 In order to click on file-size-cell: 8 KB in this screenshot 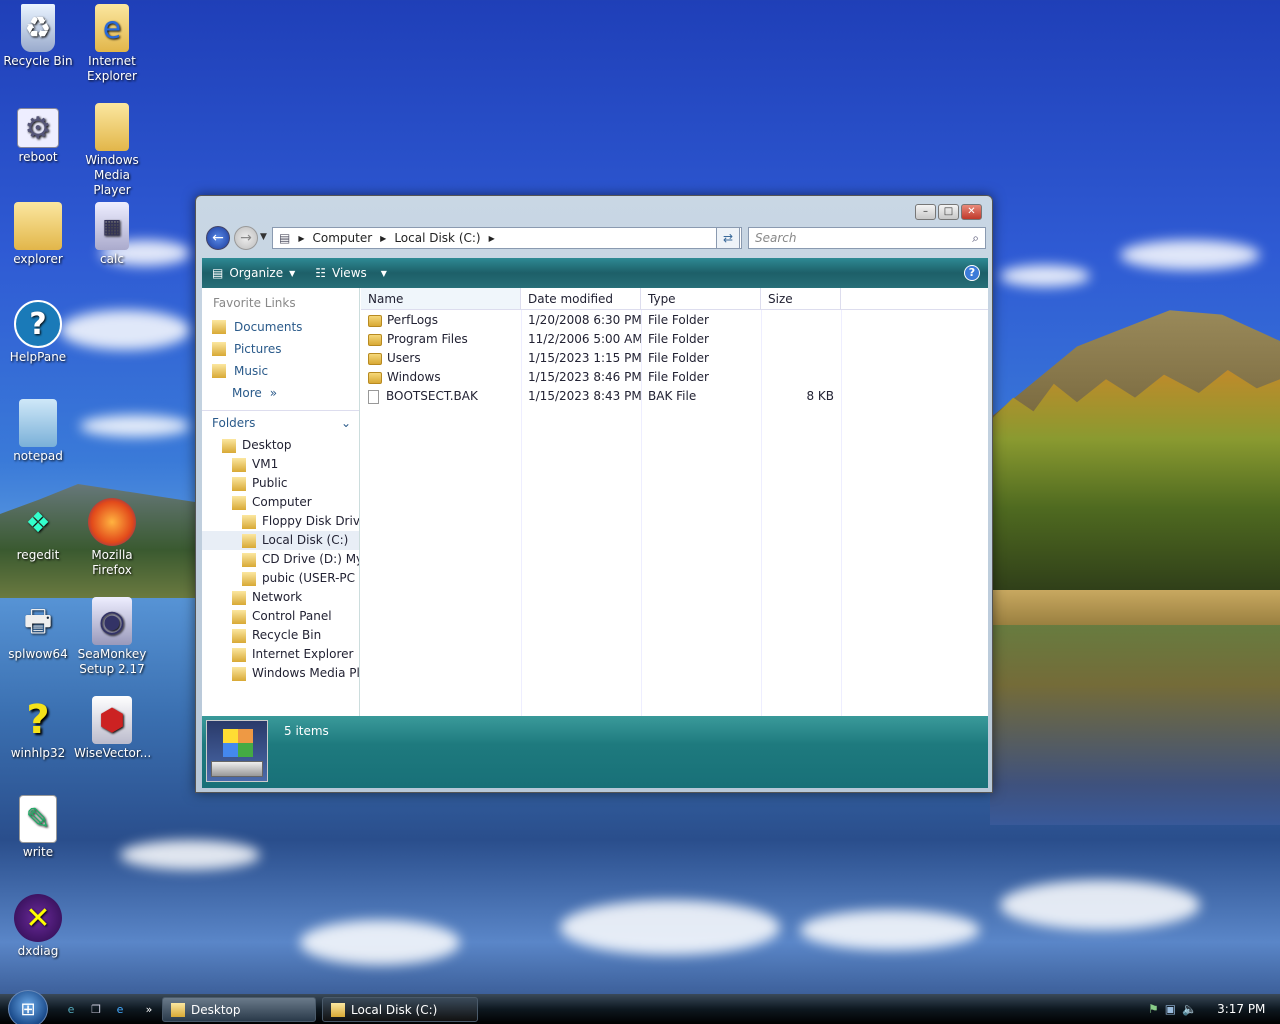, I will do `click(820, 396)`.